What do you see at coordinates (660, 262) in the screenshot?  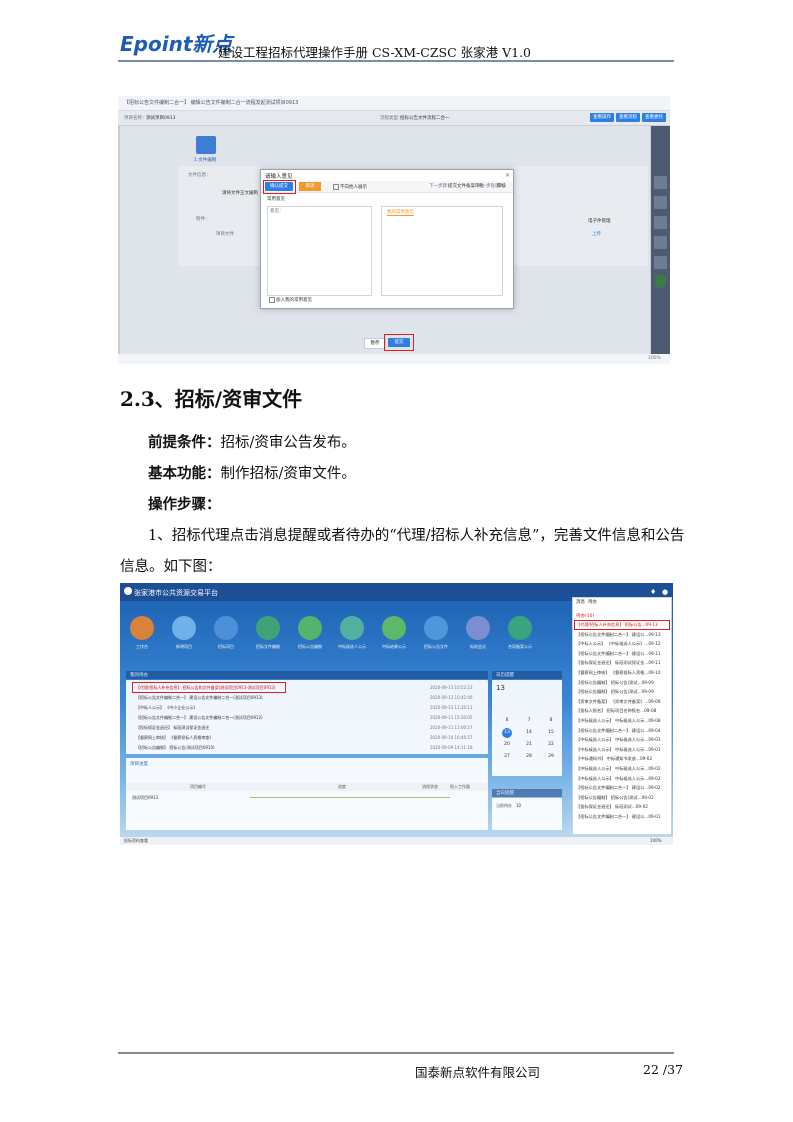 I see `side-attachment-button` at bounding box center [660, 262].